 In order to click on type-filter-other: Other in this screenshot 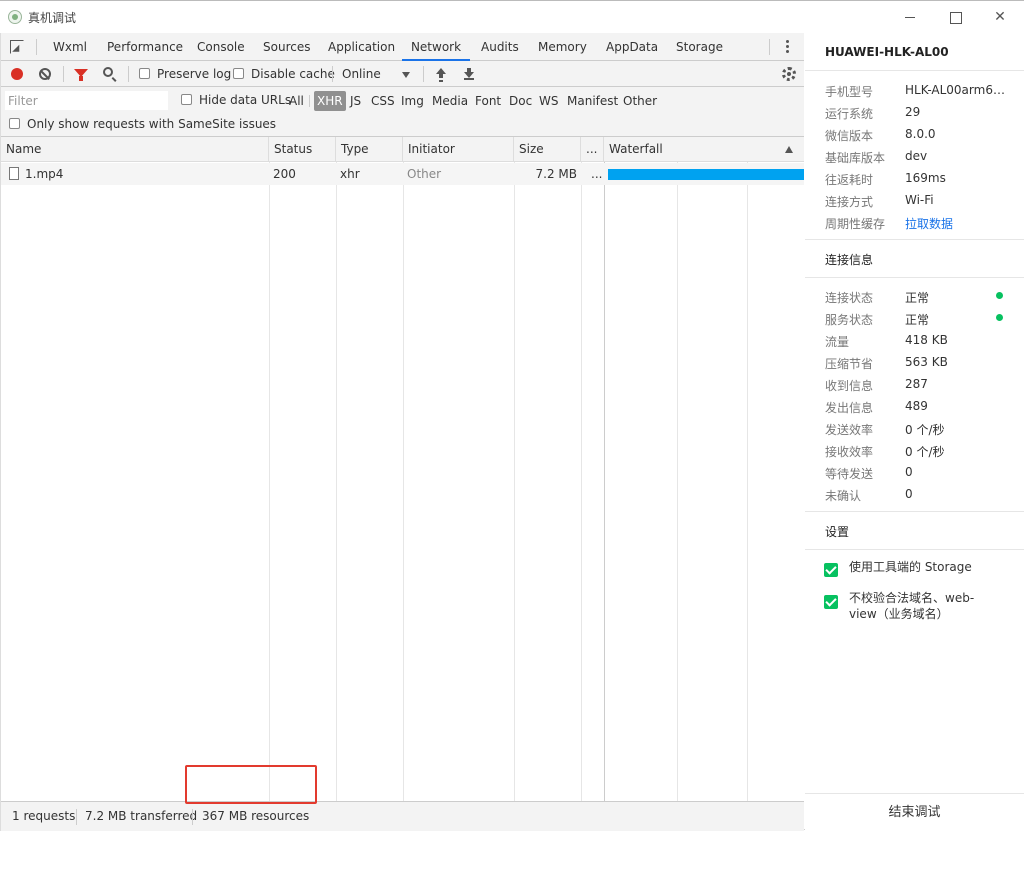, I will do `click(640, 101)`.